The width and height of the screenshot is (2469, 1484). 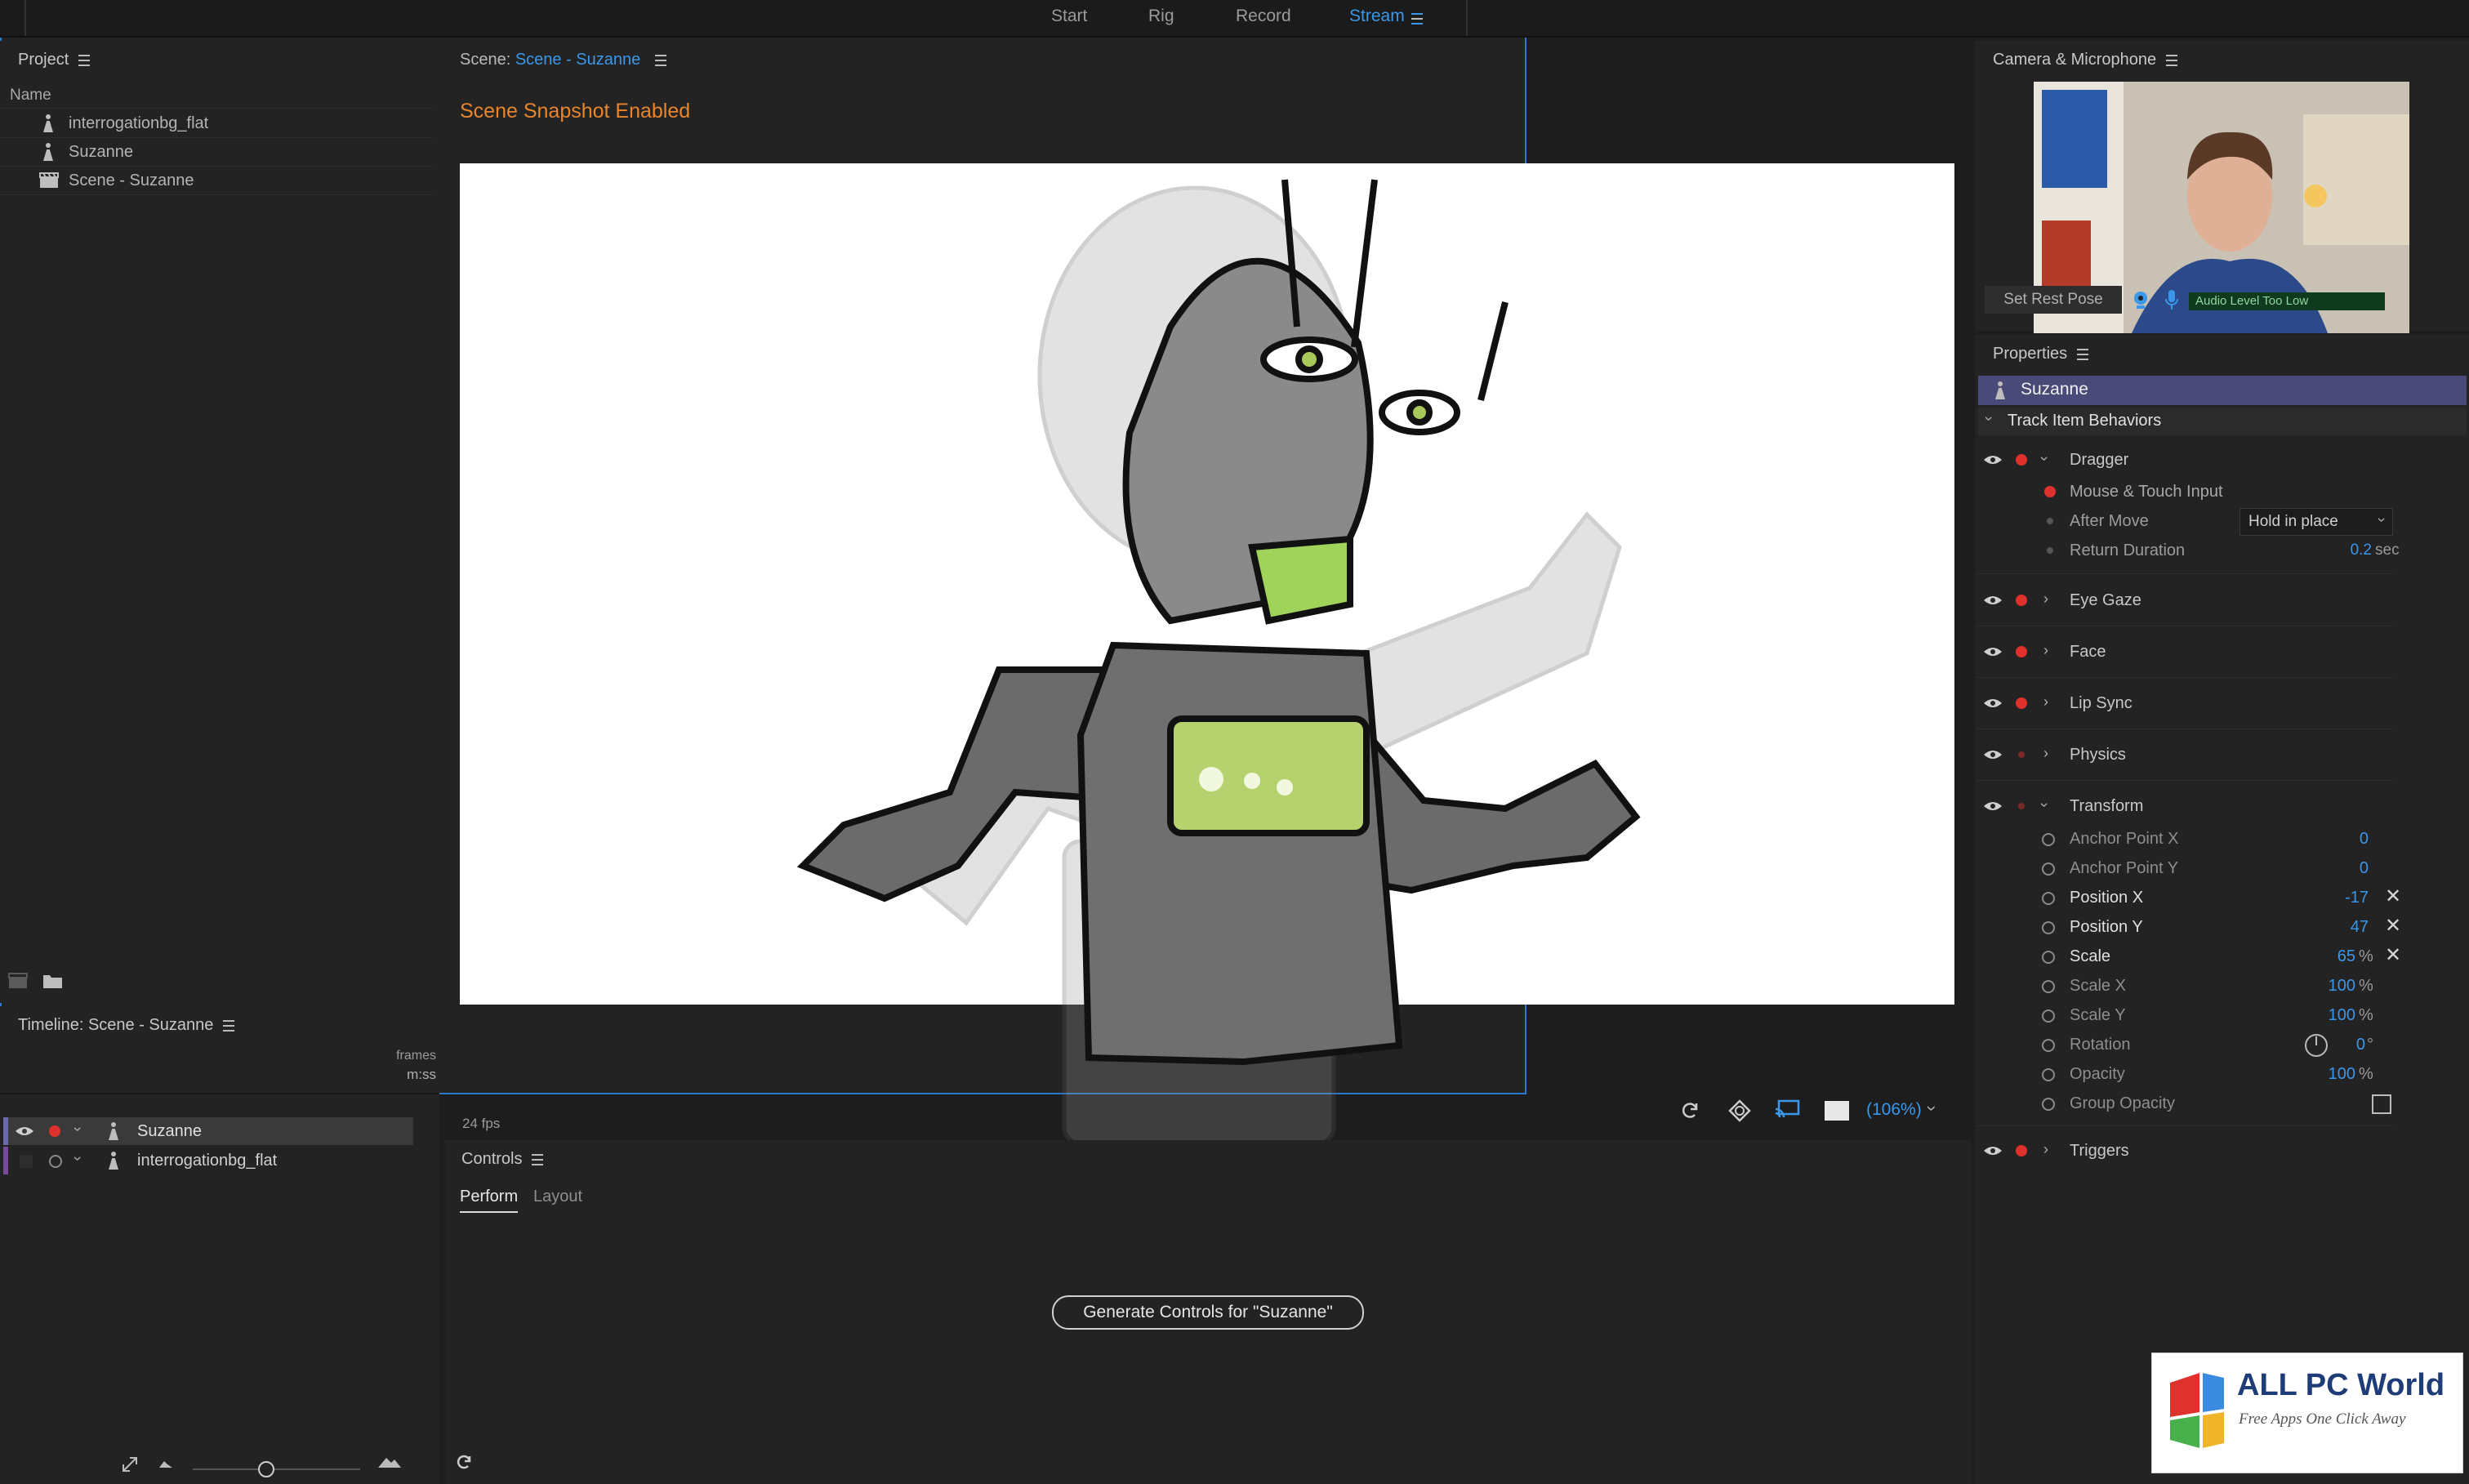 I want to click on column-header-name: Name, so click(x=30, y=96).